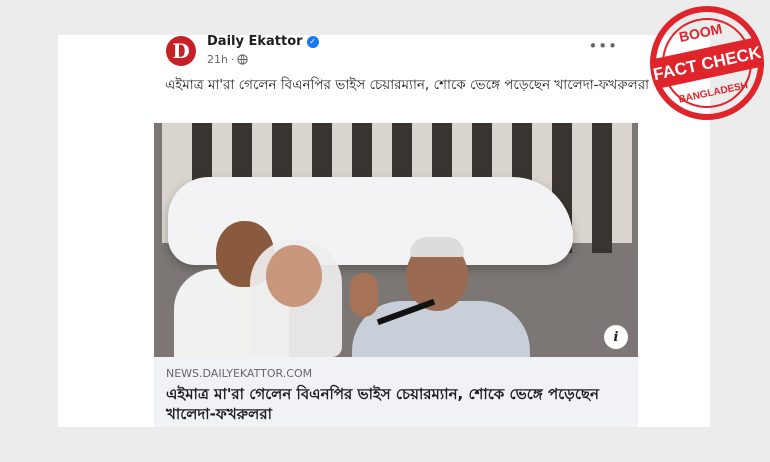 This screenshot has width=770, height=462. Describe the element at coordinates (255, 41) in the screenshot. I see `page-name: Daily Ekattor` at that location.